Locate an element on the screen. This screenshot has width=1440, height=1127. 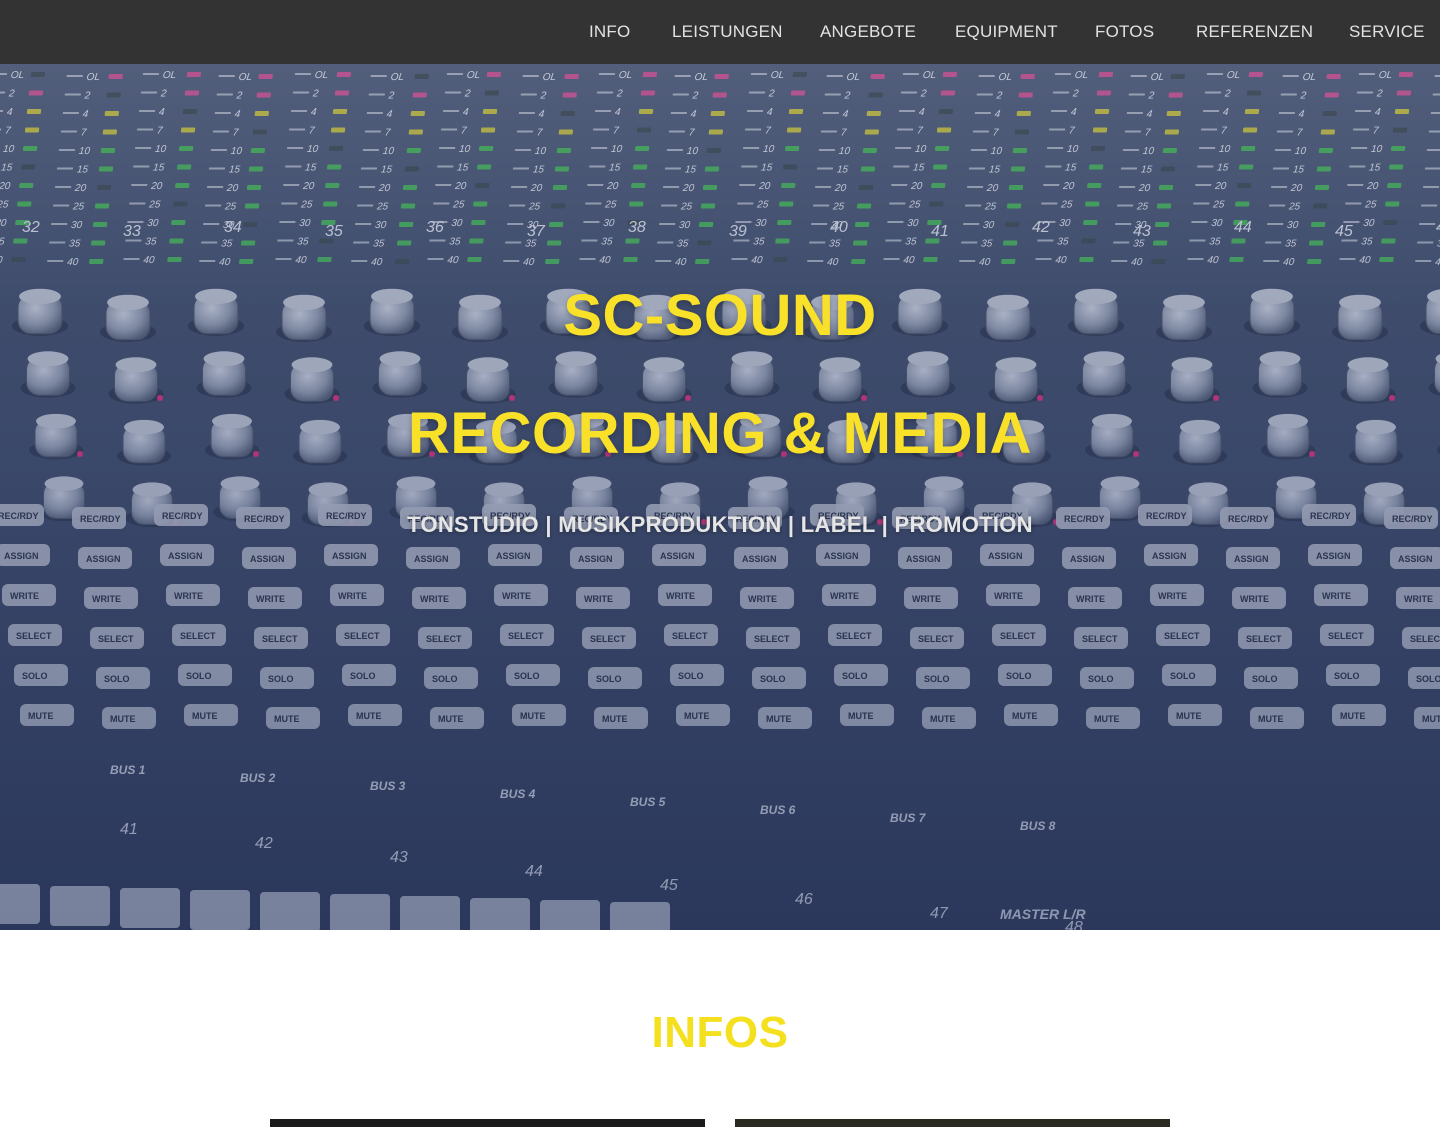
info-card-image-right is located at coordinates (952, 1123).